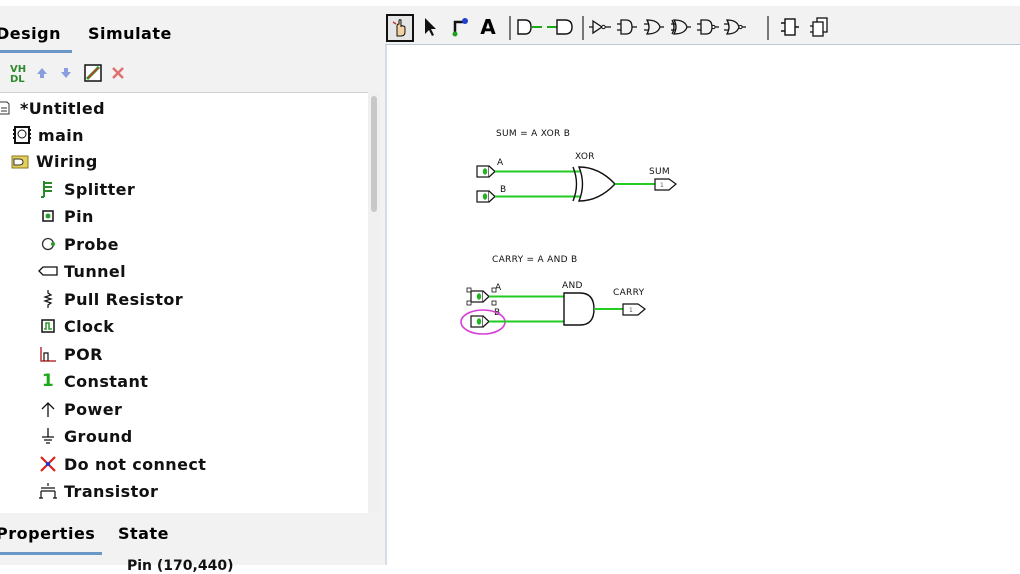  I want to click on hand-poke-icon, so click(400, 28).